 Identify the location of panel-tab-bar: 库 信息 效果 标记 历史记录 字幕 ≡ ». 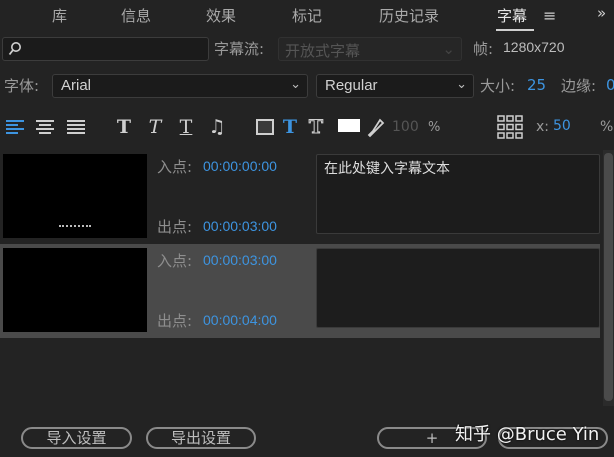
(307, 16).